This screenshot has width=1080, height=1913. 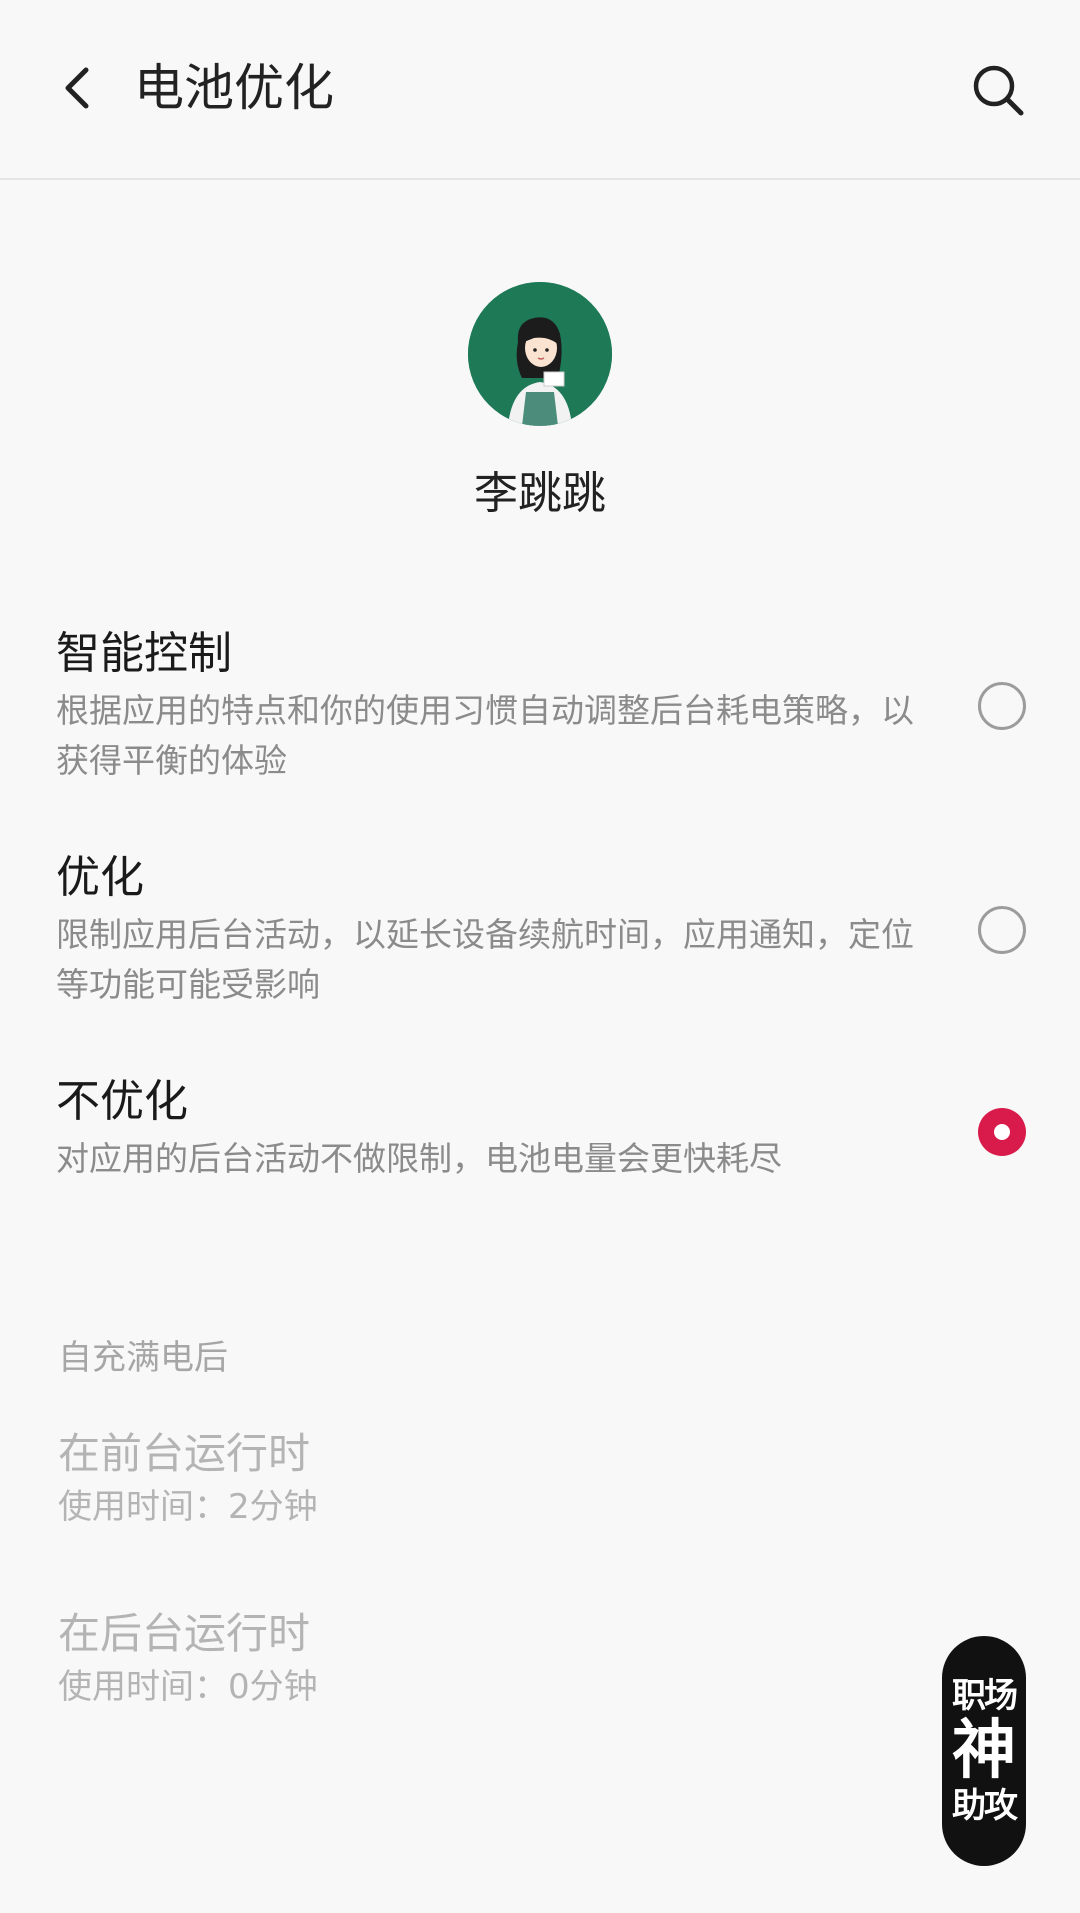 I want to click on search-button, so click(x=998, y=90).